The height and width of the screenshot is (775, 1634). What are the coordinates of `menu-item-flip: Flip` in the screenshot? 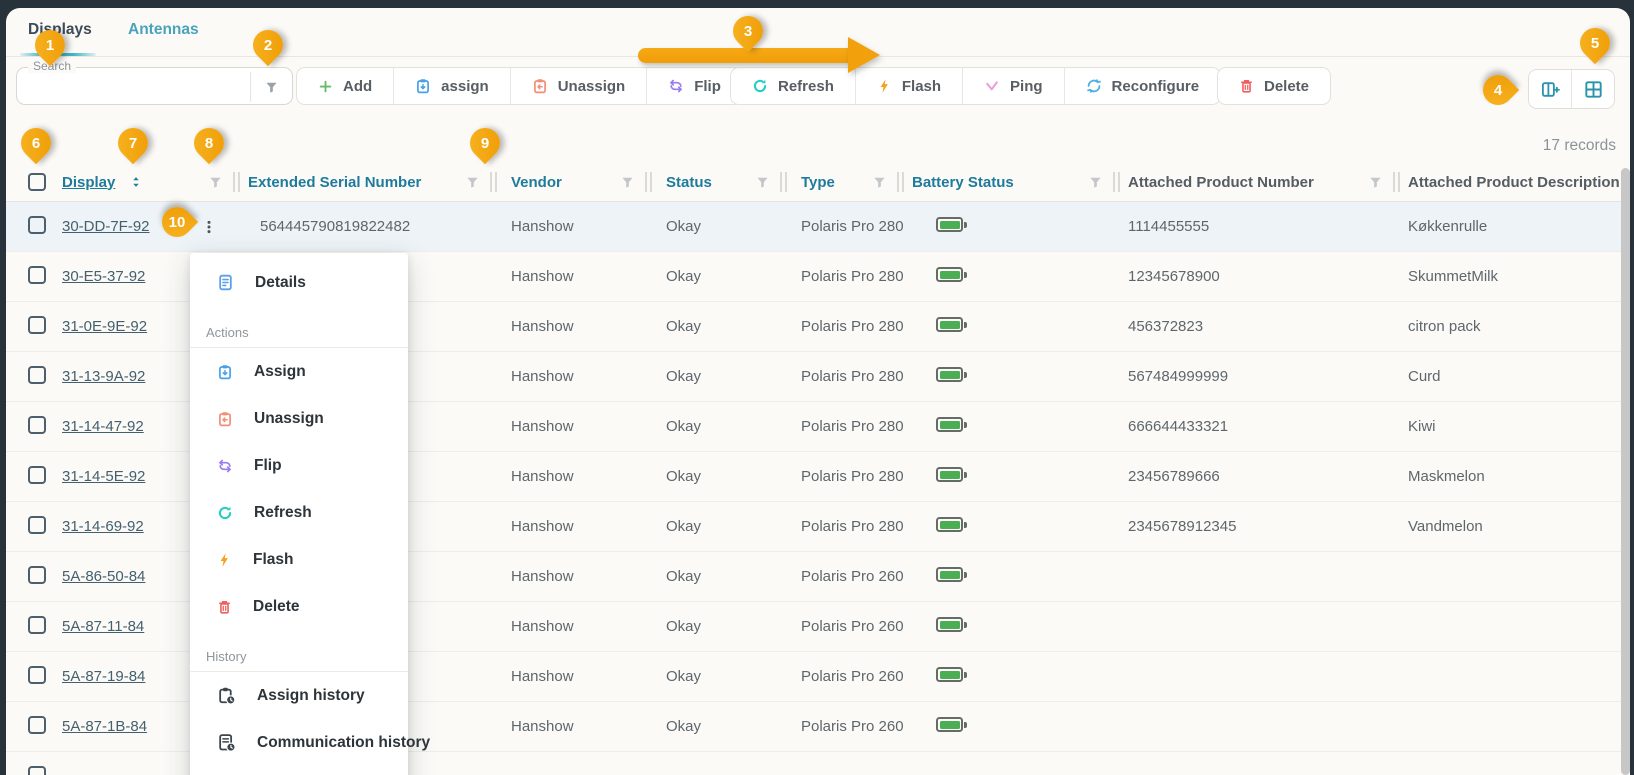 It's located at (299, 465).